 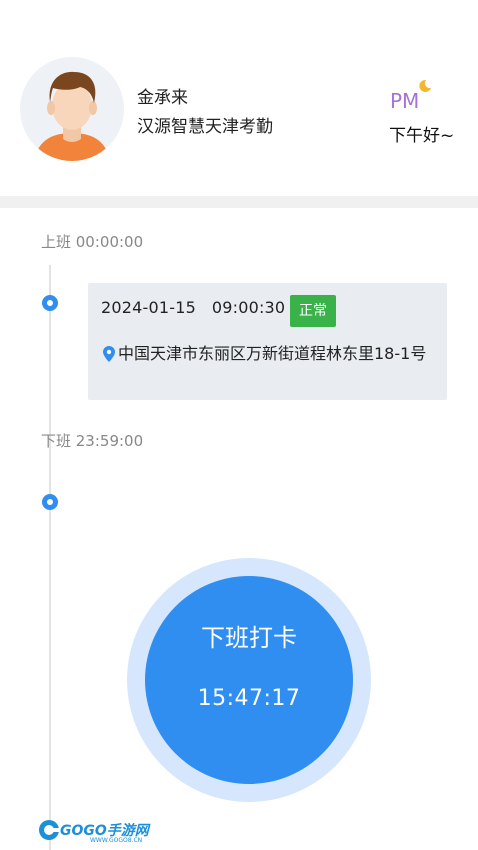 I want to click on on-duty-label: 上班 00:00:00, so click(x=92, y=242).